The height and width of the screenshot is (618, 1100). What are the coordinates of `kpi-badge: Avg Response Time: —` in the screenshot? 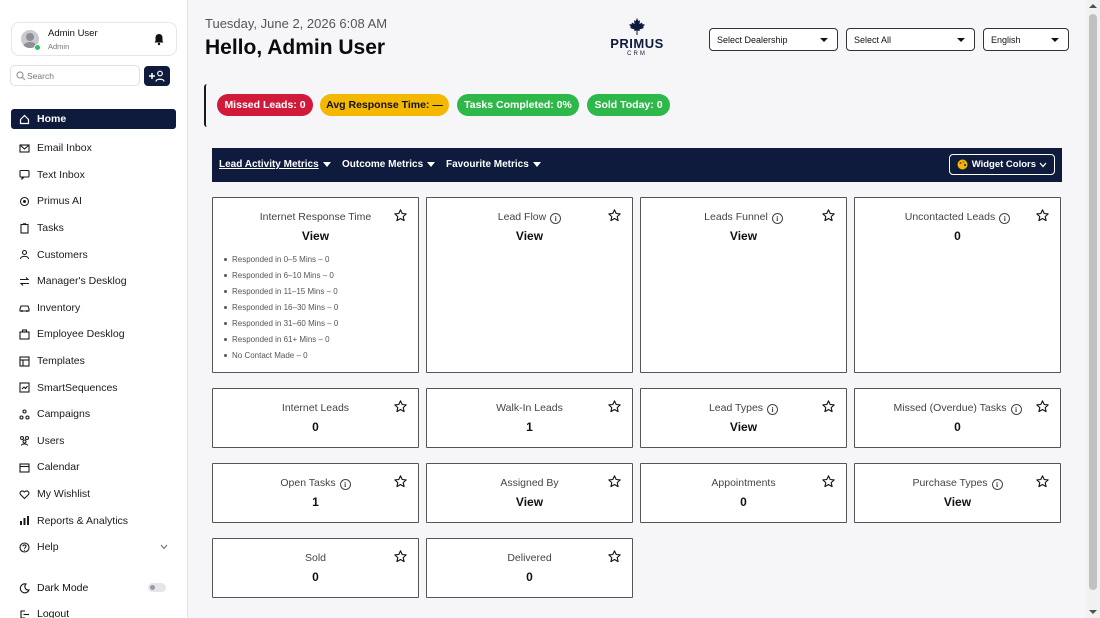 It's located at (384, 105).